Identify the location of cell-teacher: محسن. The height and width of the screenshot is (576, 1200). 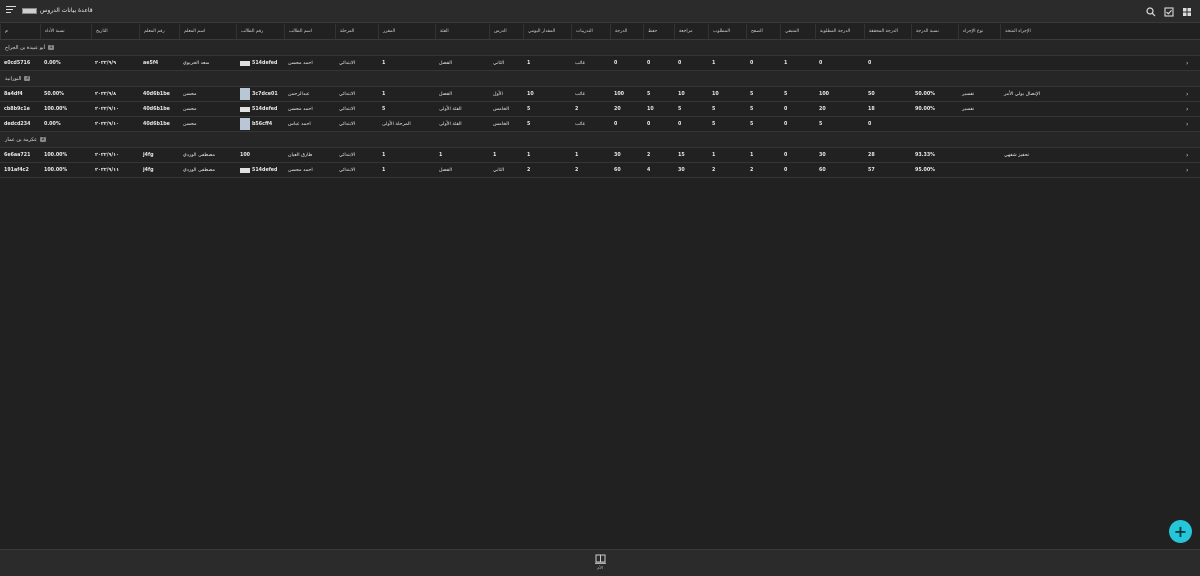
(190, 109).